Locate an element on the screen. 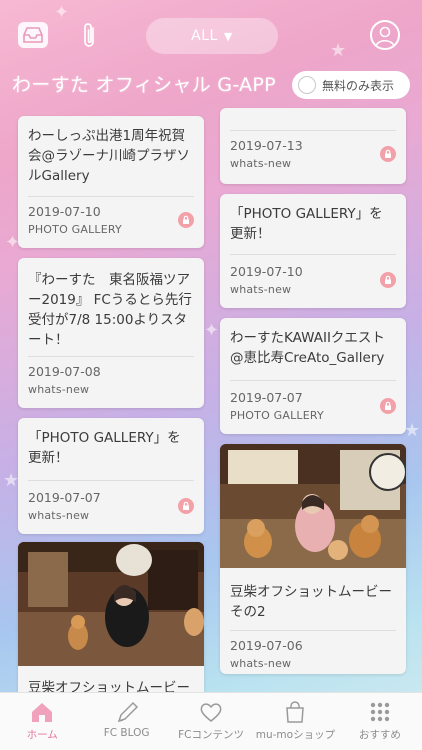 The width and height of the screenshot is (422, 750). news-card: 豆柴オフショットムービー is located at coordinates (111, 622).